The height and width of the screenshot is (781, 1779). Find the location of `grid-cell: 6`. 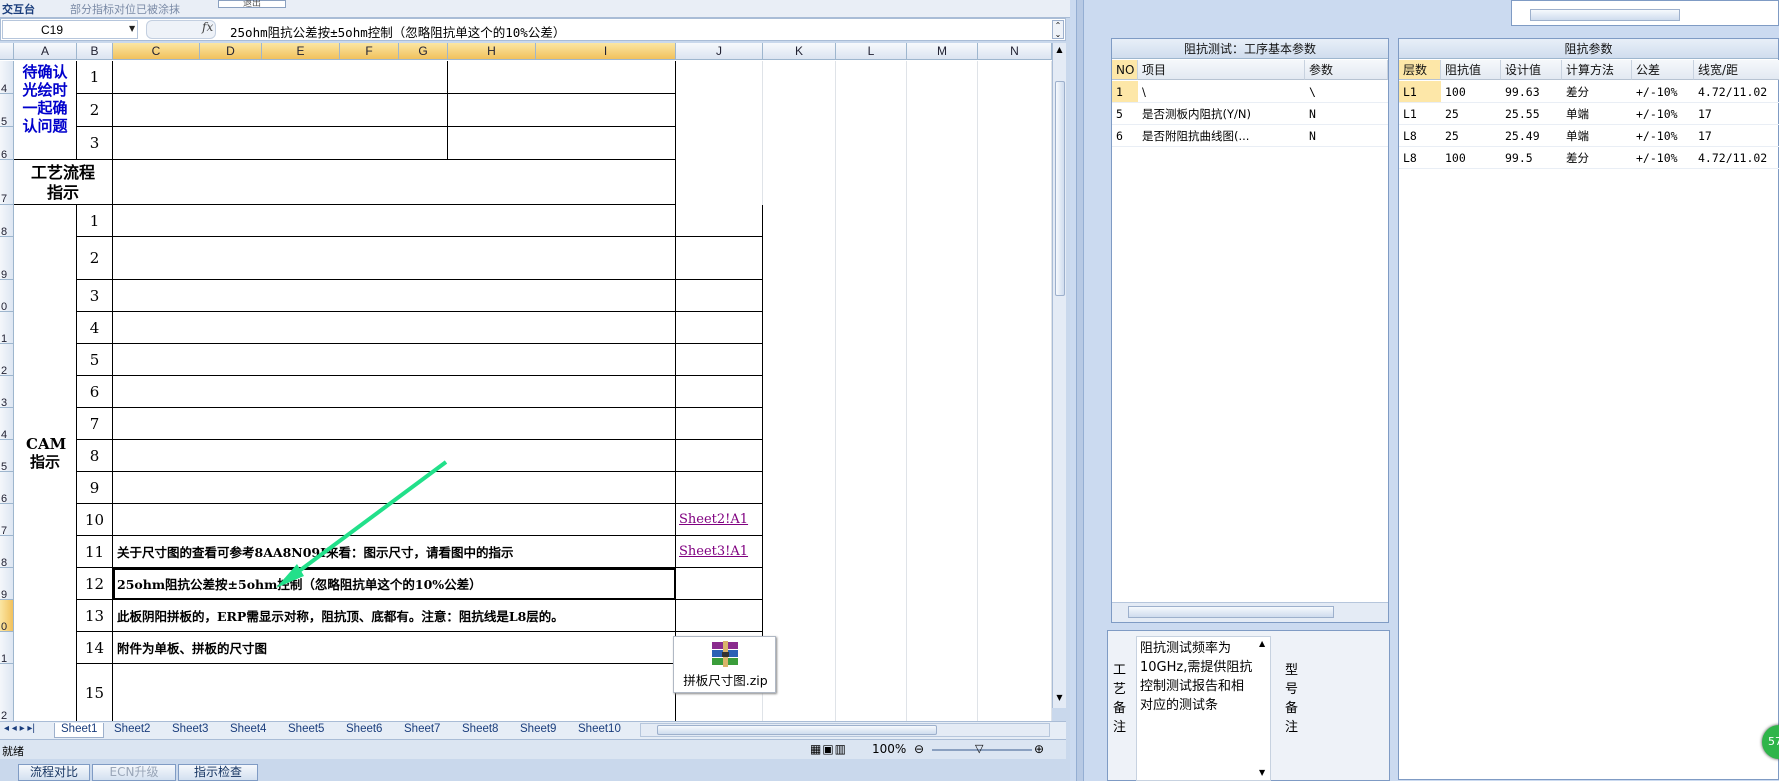

grid-cell: 6 is located at coordinates (1125, 136).